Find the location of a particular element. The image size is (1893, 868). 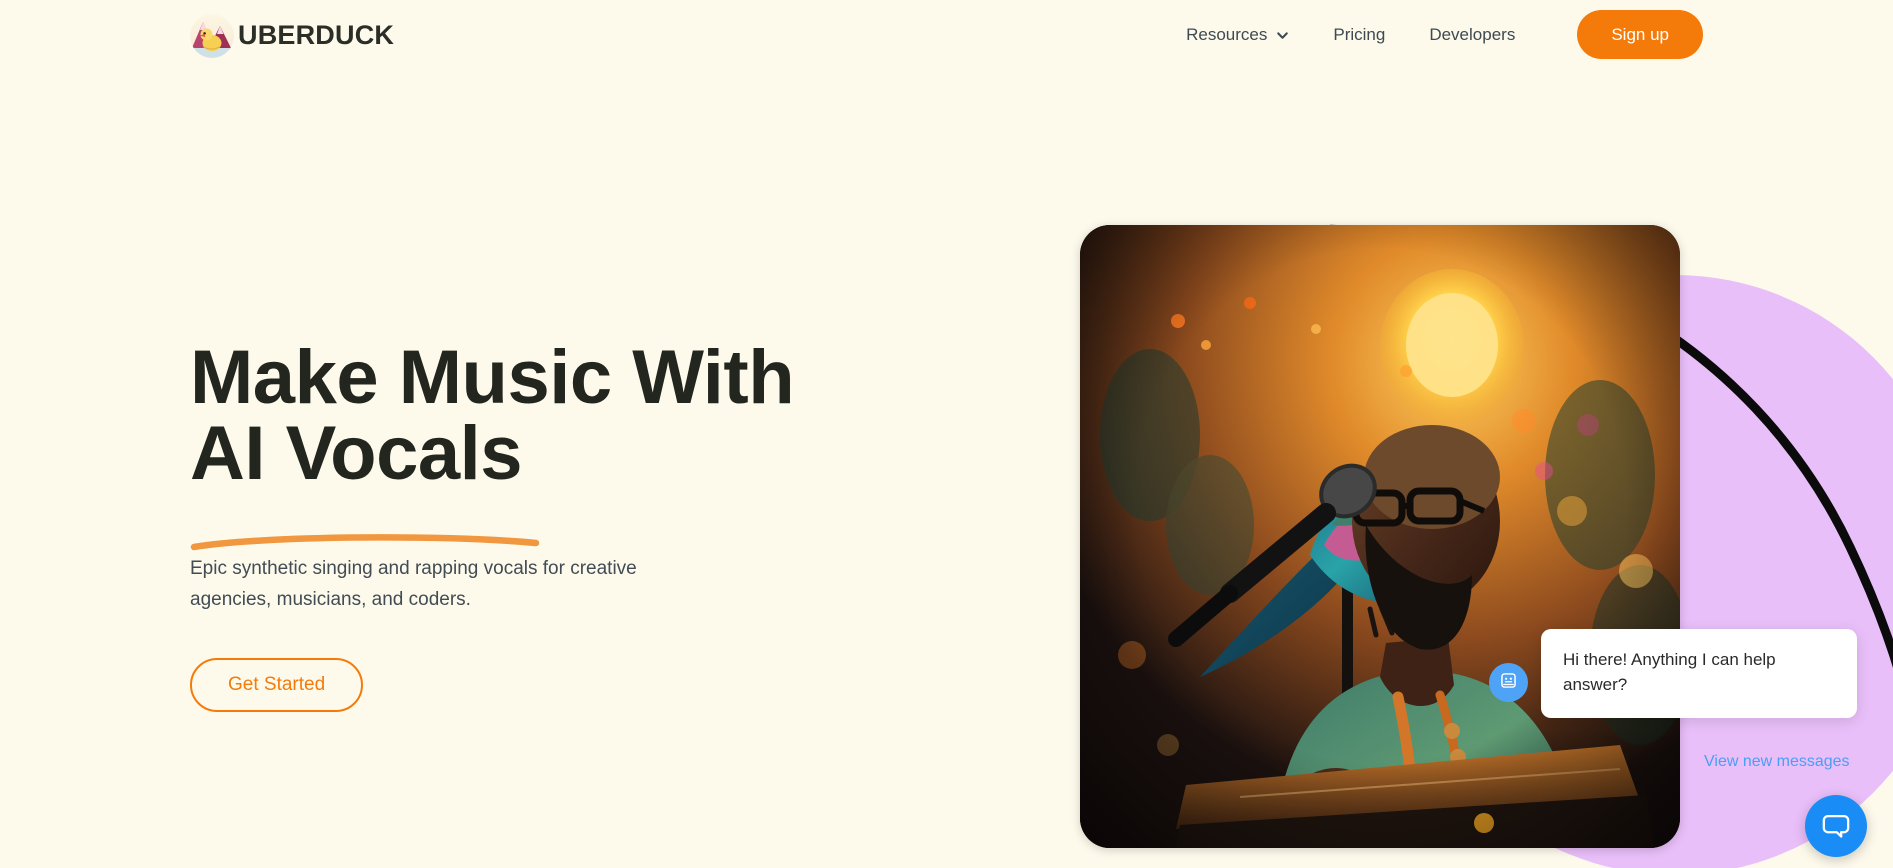

main-navigation: Resources Pricing Developers Sign up is located at coordinates (1433, 34).